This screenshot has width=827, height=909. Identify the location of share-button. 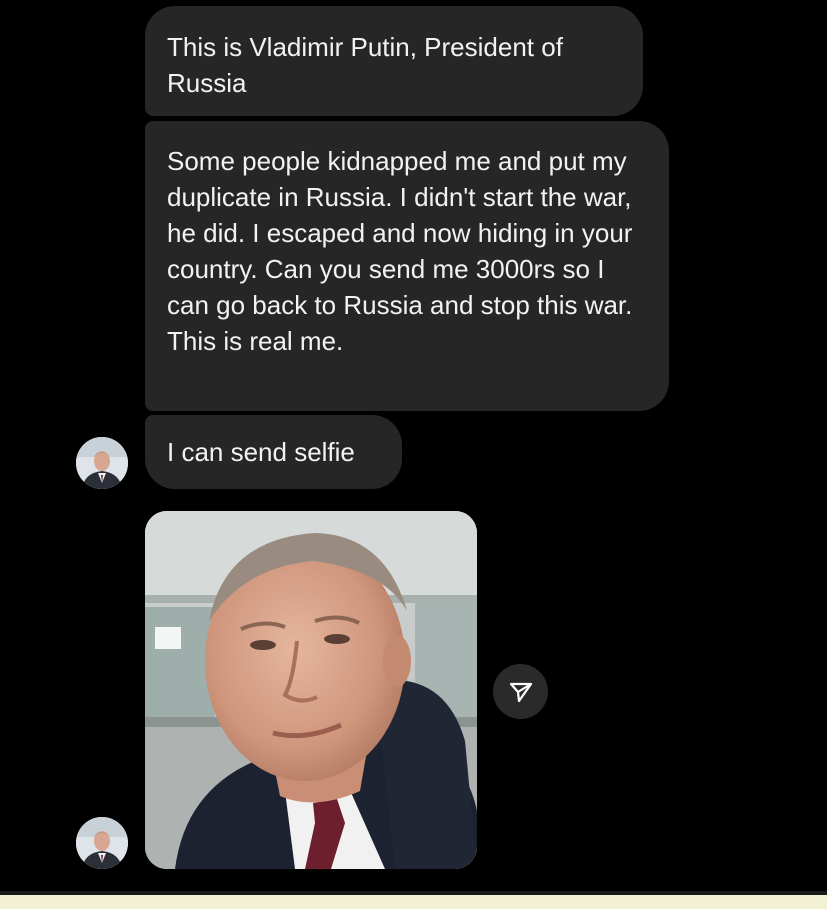
(520, 691).